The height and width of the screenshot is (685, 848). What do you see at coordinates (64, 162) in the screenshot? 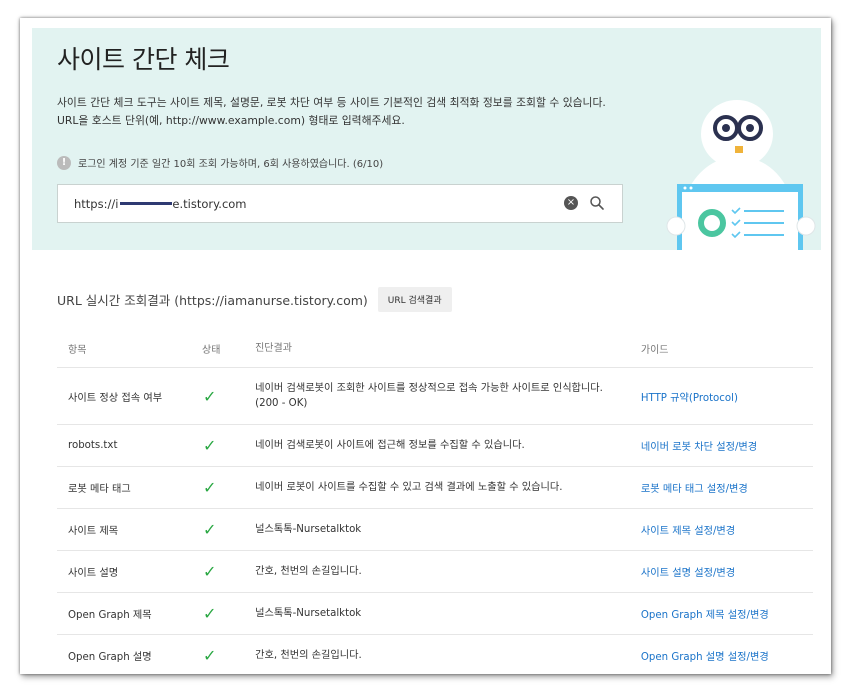
I see `info-icon: !` at bounding box center [64, 162].